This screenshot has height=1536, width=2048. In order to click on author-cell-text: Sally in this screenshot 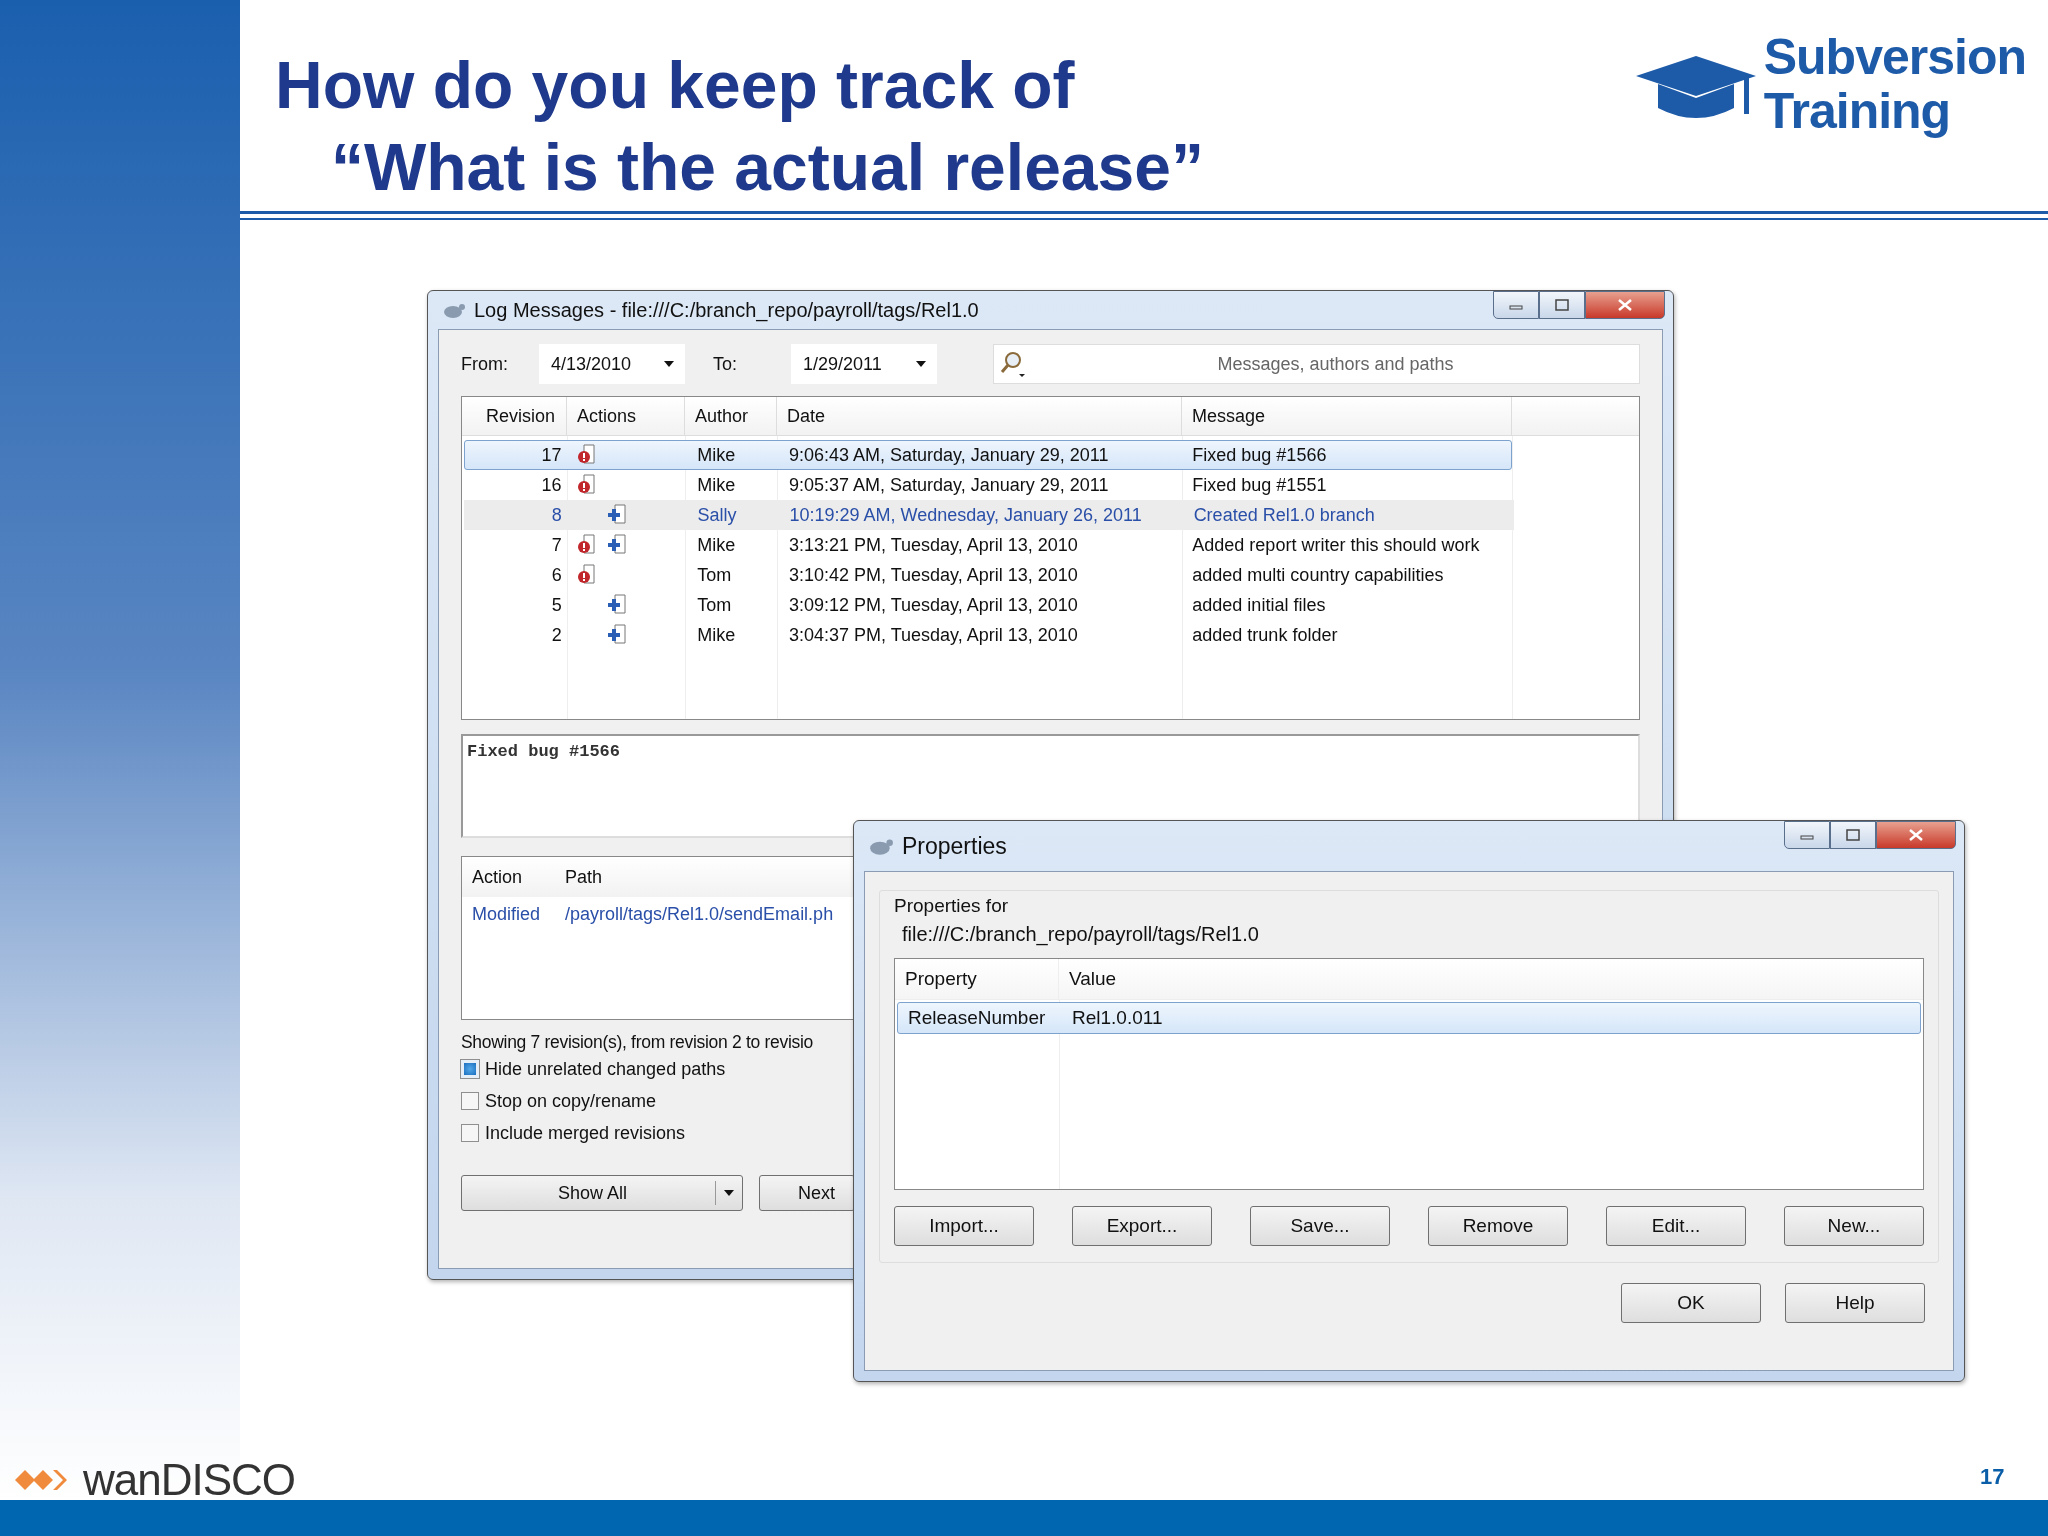, I will do `click(717, 515)`.